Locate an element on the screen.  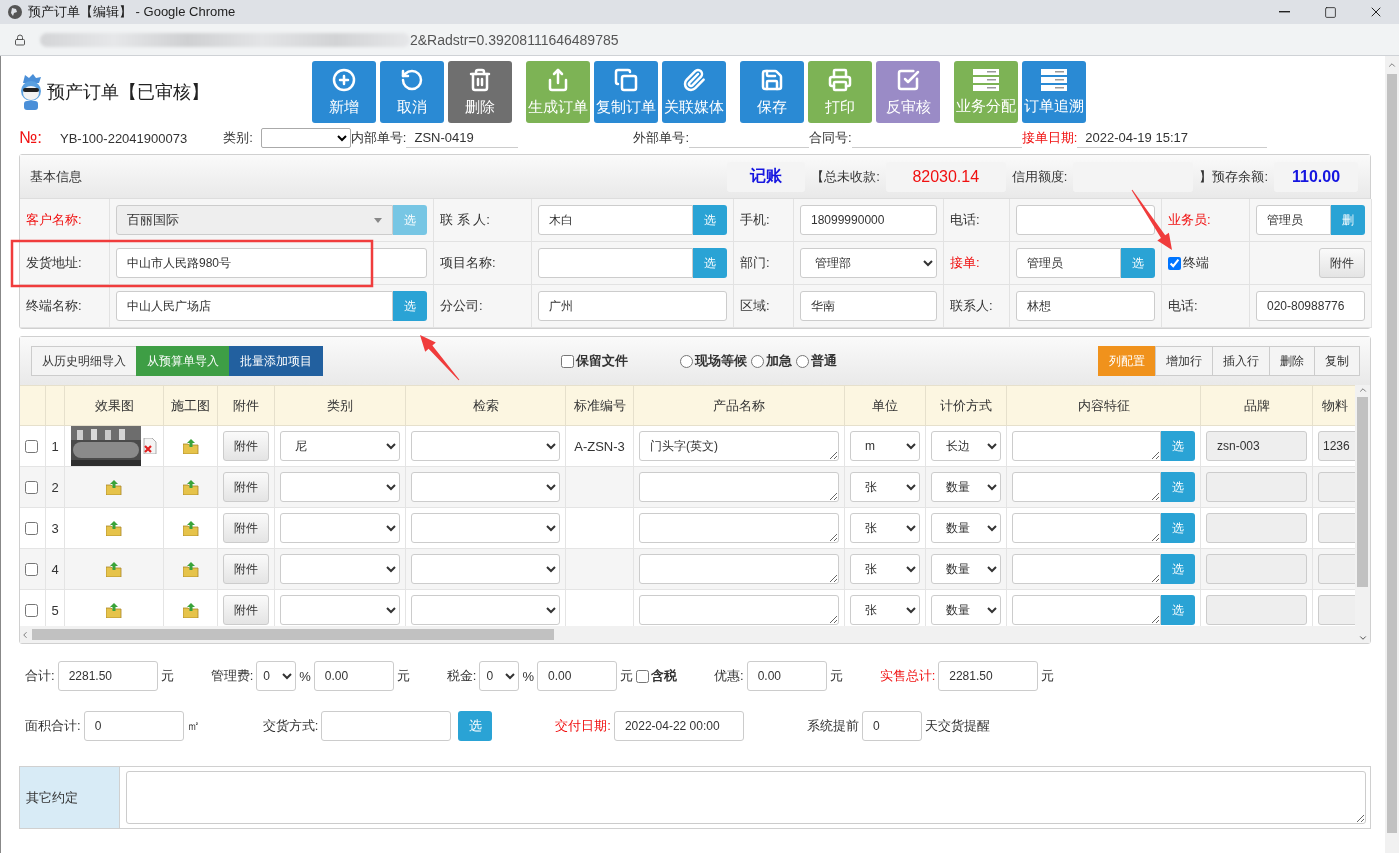
row-action-button: 插入行 is located at coordinates (1241, 361).